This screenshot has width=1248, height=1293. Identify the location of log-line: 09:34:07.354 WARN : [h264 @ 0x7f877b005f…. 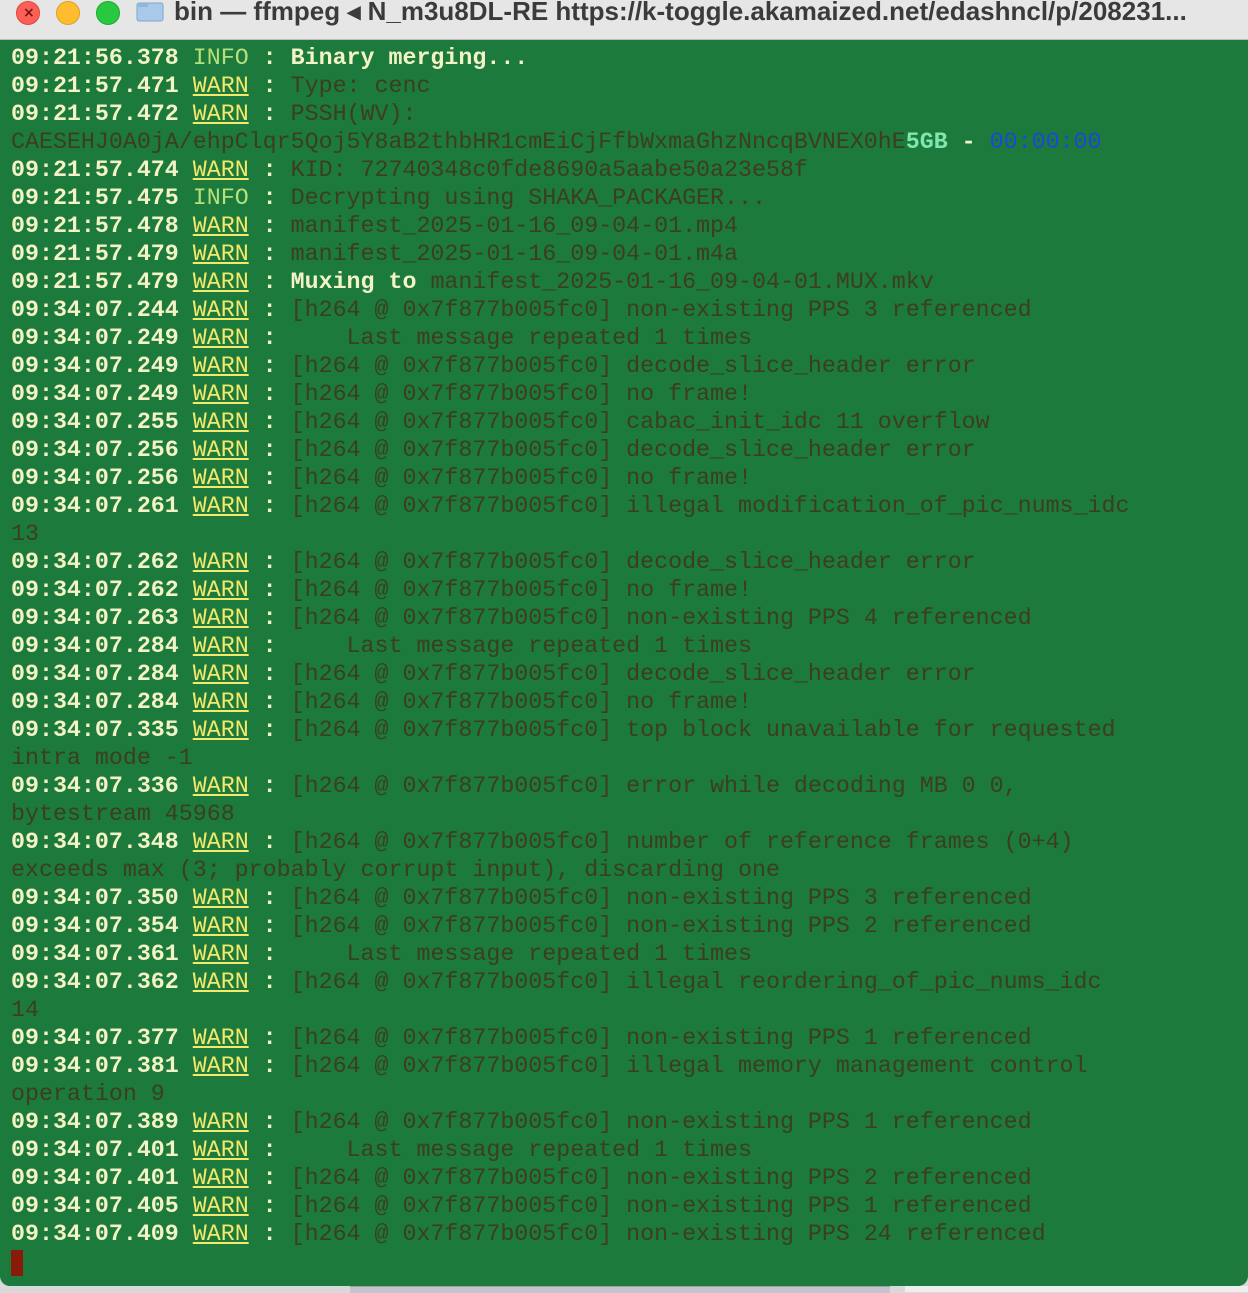
(629, 926).